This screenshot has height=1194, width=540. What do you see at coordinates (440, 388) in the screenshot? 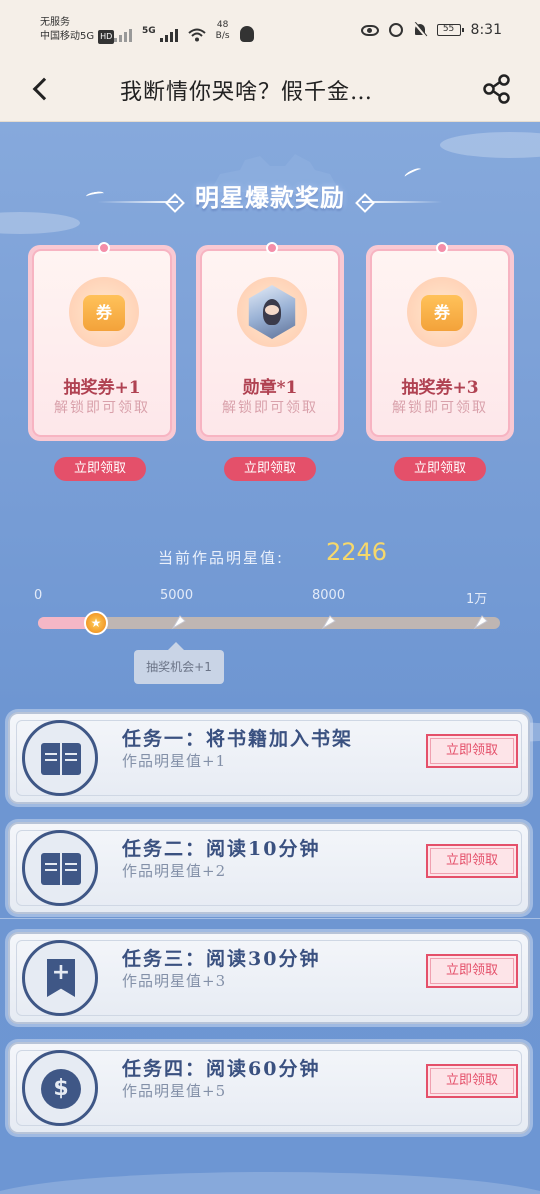
I see `reward-name: 抽奖券+3` at bounding box center [440, 388].